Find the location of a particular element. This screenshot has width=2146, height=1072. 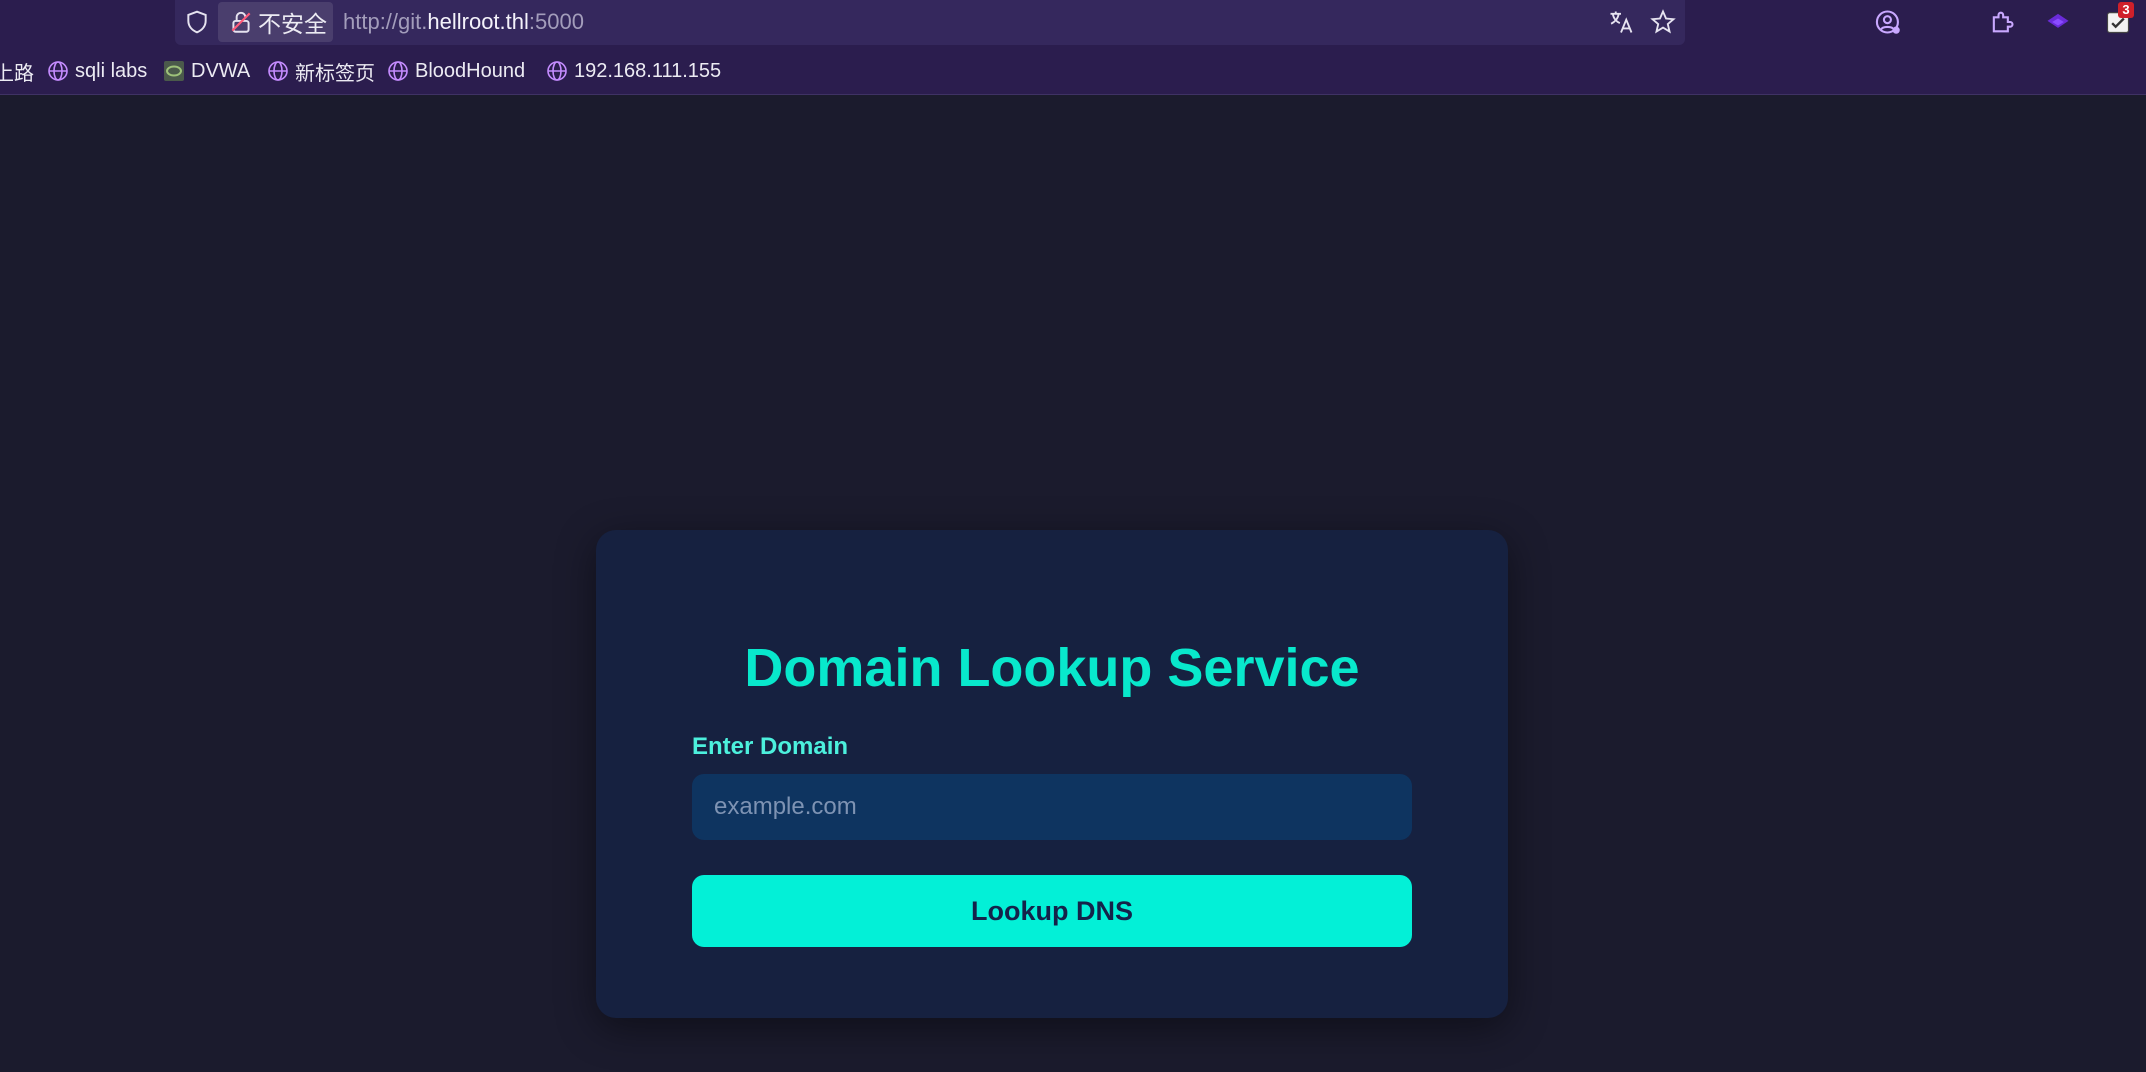

domain-input is located at coordinates (1052, 807).